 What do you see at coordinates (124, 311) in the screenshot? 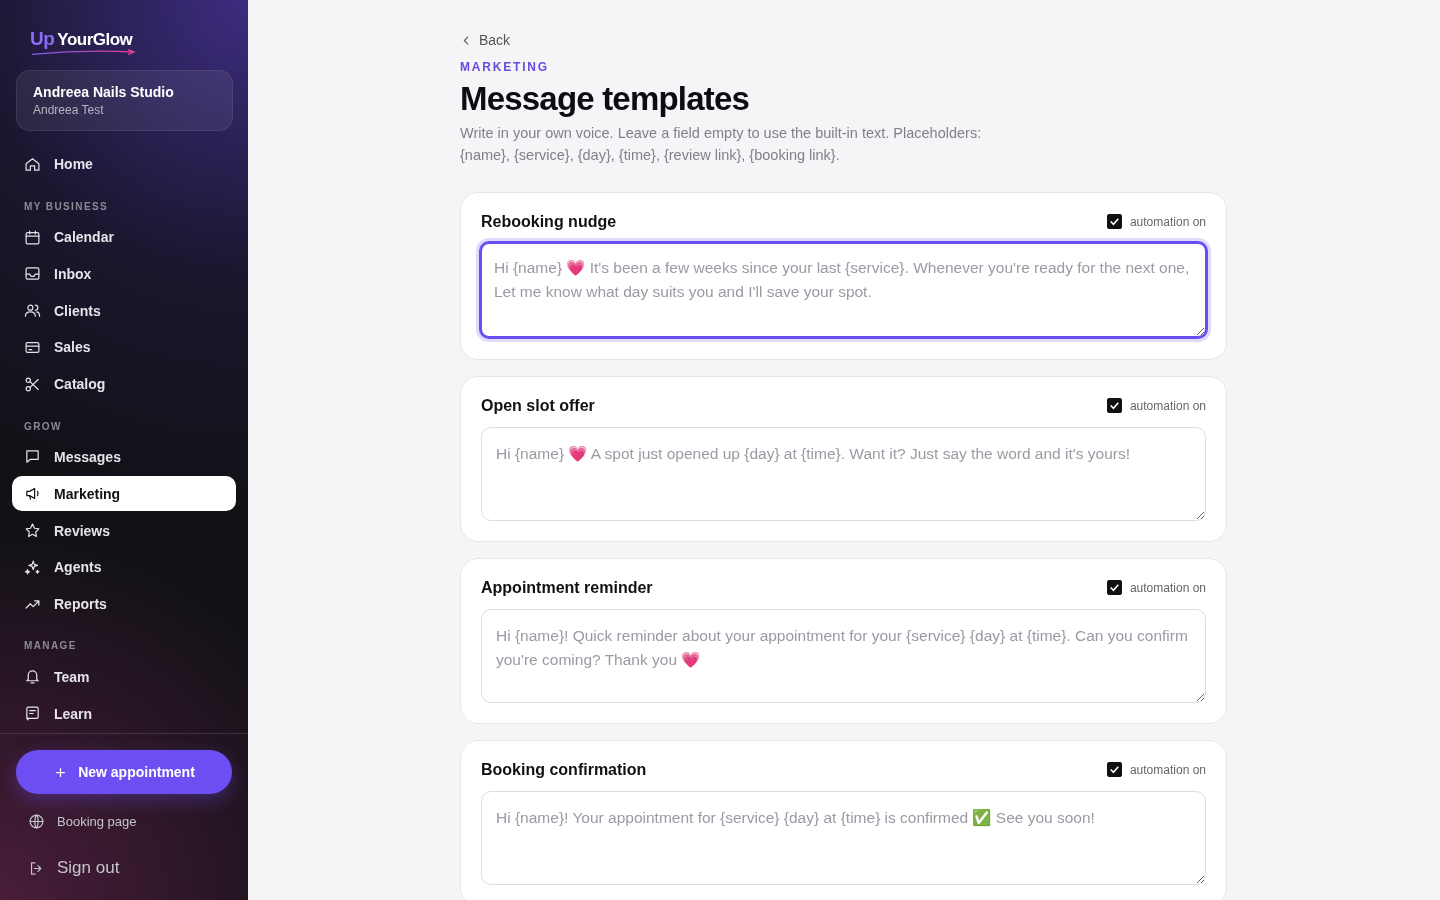
I see `nav-item: Clients` at bounding box center [124, 311].